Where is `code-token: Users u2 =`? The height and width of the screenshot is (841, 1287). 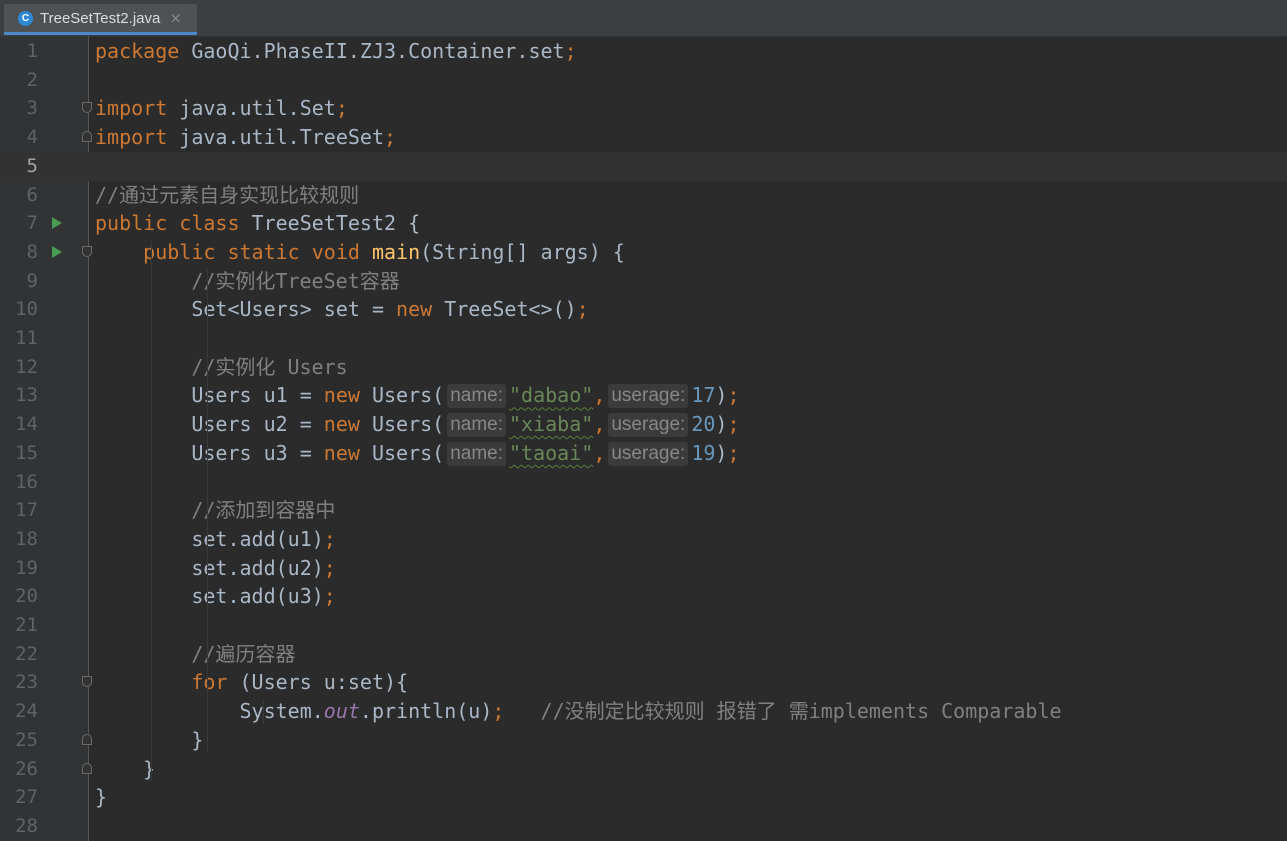 code-token: Users u2 = is located at coordinates (209, 424).